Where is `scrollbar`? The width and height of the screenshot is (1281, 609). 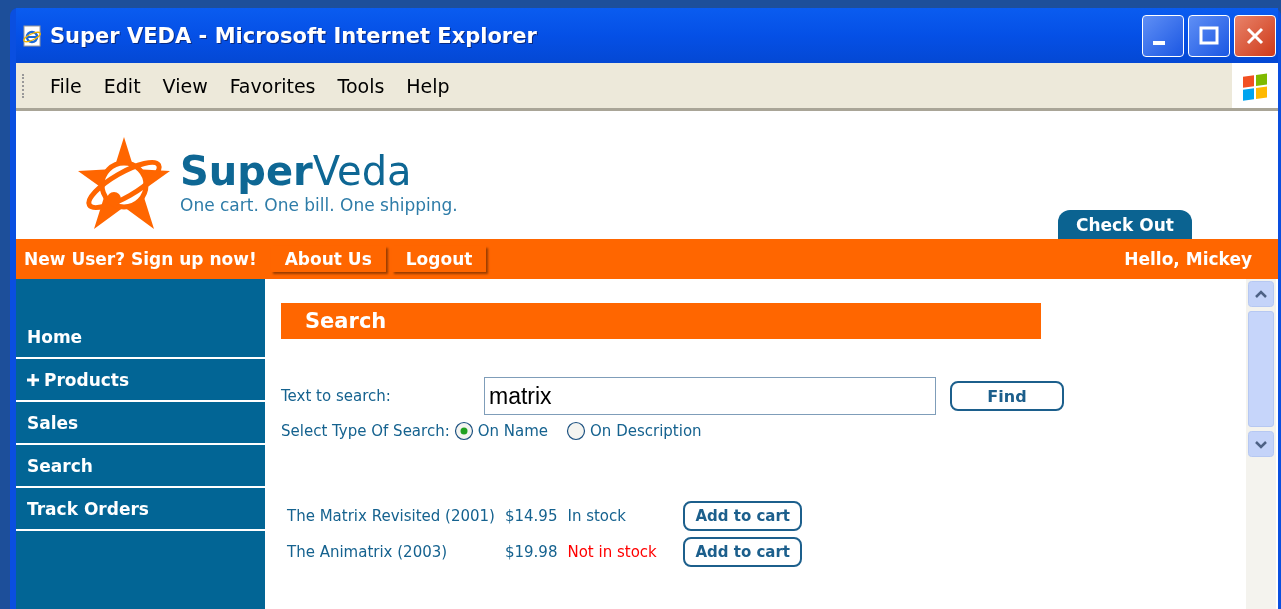
scrollbar is located at coordinates (1261, 444).